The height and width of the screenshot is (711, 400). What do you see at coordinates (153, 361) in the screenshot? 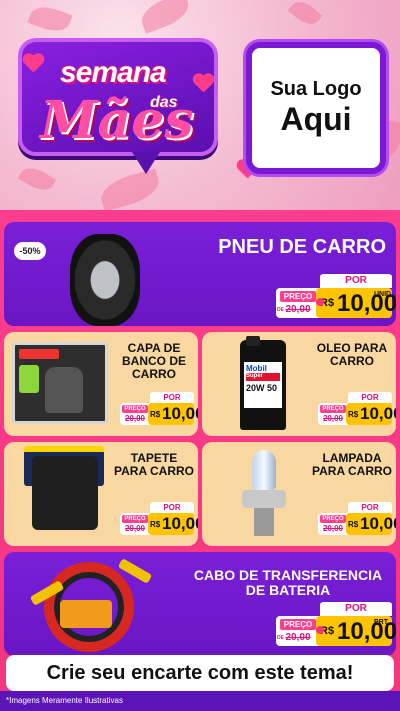
I see `product-title: CAPA DE BANCO DE CARRO` at bounding box center [153, 361].